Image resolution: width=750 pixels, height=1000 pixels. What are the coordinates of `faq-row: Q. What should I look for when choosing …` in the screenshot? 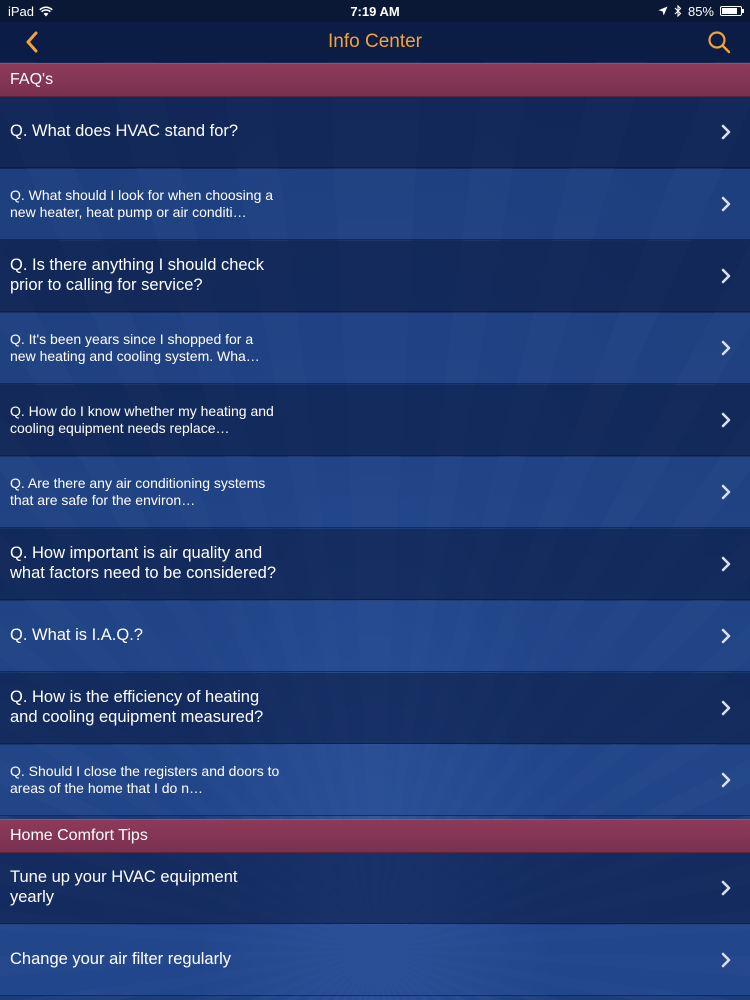 It's located at (375, 204).